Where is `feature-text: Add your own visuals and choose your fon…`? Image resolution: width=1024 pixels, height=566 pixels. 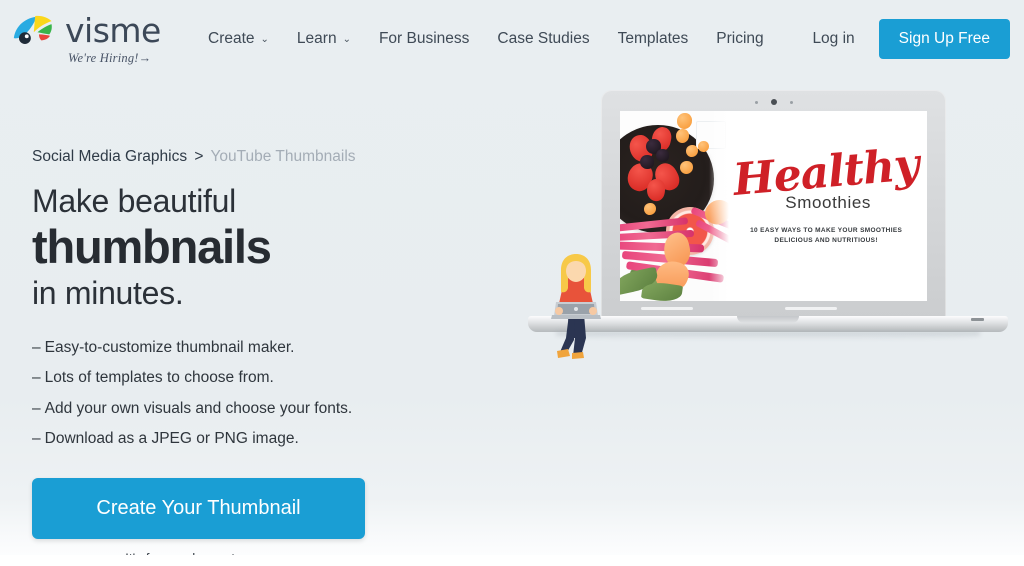 feature-text: Add your own visuals and choose your fon… is located at coordinates (198, 408).